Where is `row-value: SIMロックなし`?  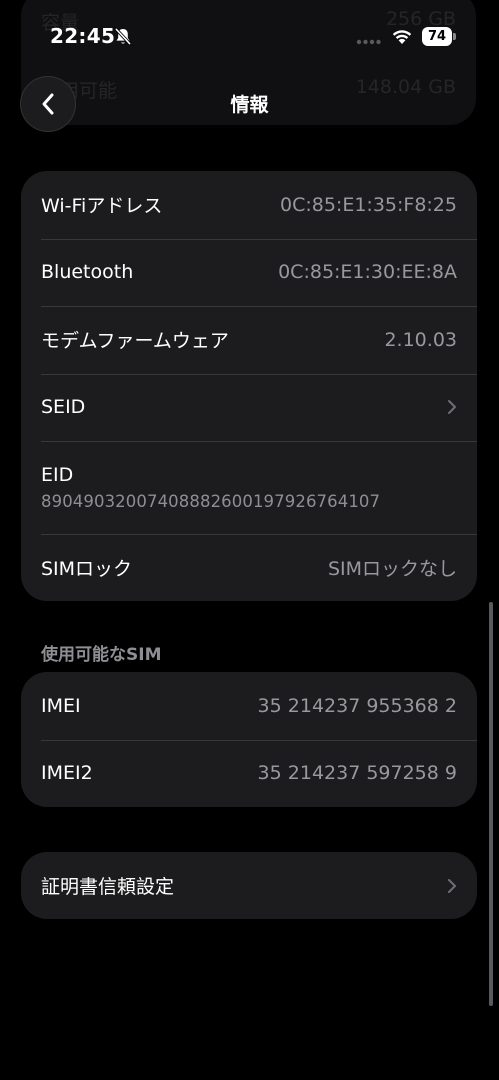
row-value: SIMロックなし is located at coordinates (392, 569).